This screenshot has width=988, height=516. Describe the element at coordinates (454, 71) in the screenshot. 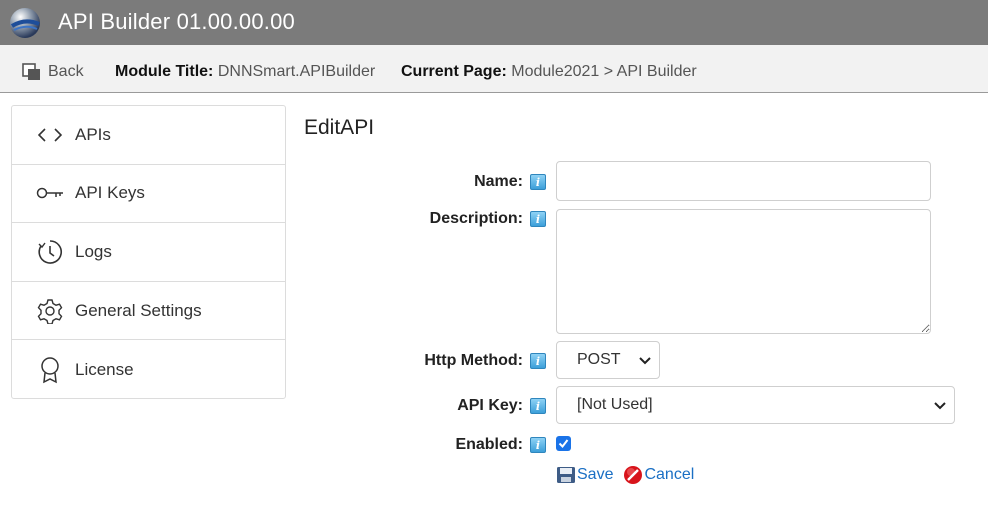

I see `current-page-label: Current Page:` at that location.